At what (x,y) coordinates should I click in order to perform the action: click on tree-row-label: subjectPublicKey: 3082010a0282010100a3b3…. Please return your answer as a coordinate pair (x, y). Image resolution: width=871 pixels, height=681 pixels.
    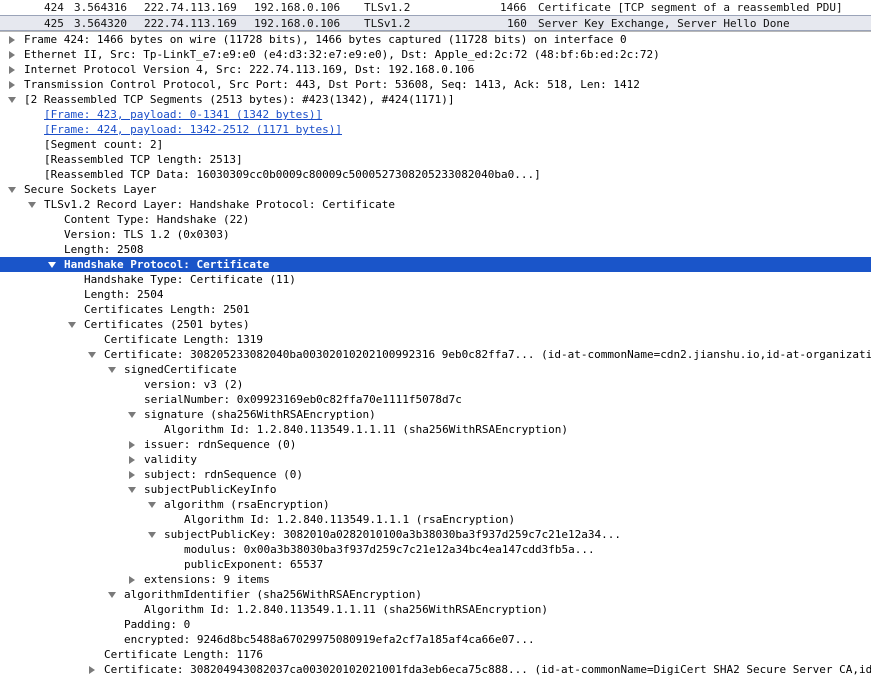
    Looking at the image, I should click on (392, 534).